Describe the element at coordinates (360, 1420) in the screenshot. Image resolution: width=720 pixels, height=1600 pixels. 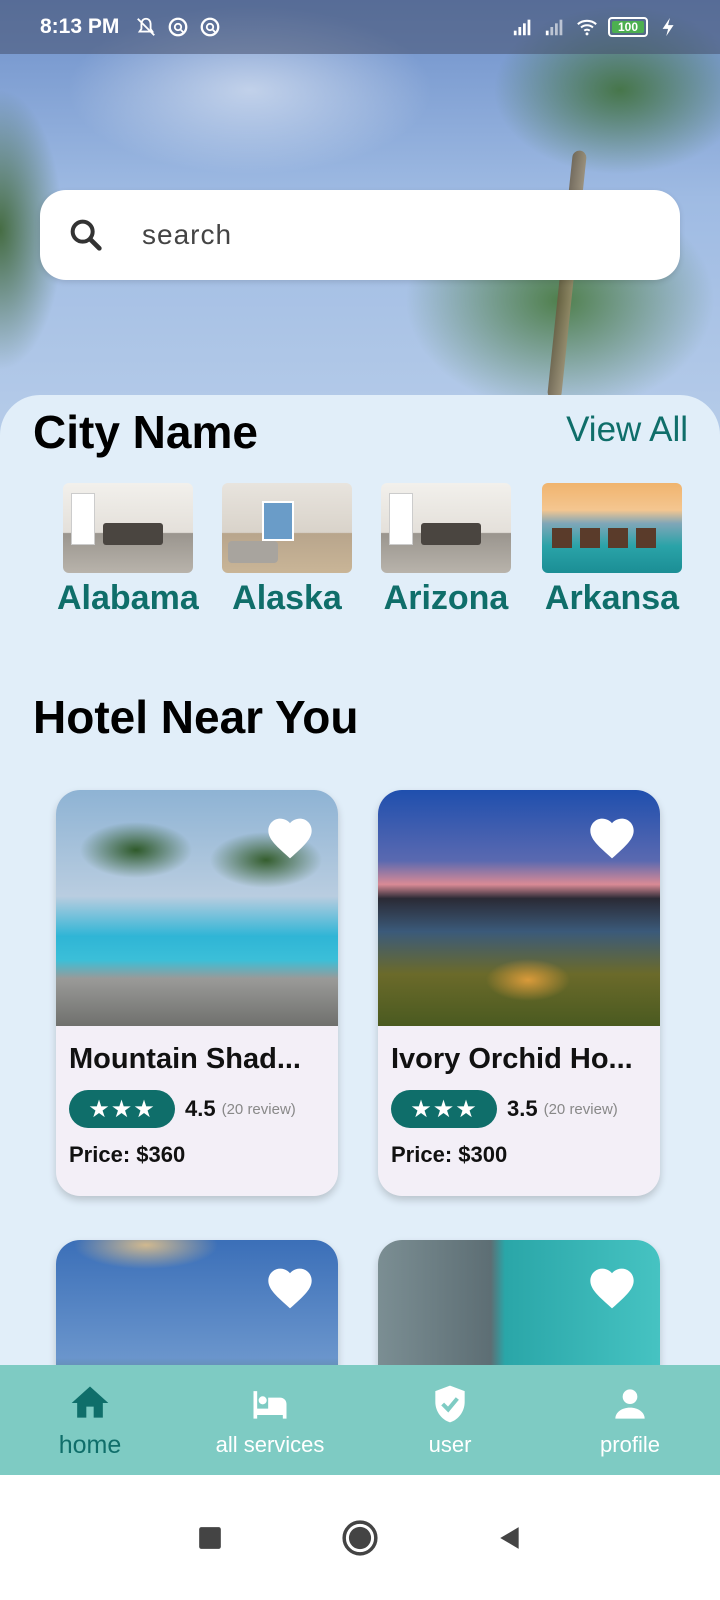
I see `bottom-navigation: home all services user profile` at that location.